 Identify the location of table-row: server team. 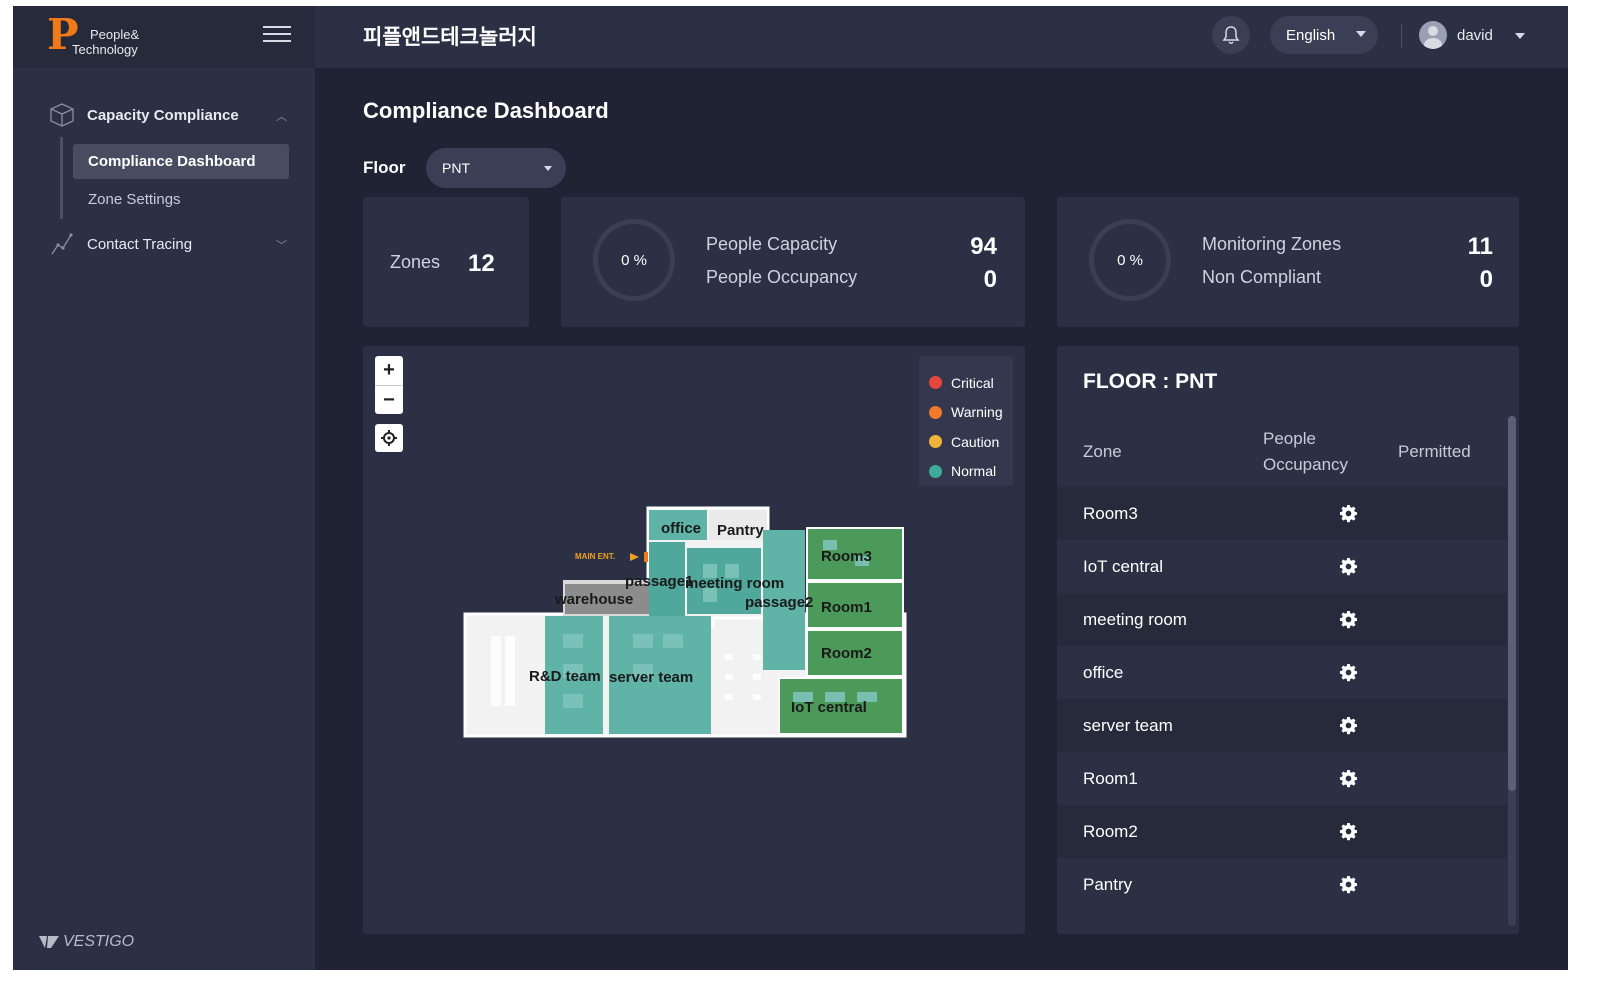
(1282, 725).